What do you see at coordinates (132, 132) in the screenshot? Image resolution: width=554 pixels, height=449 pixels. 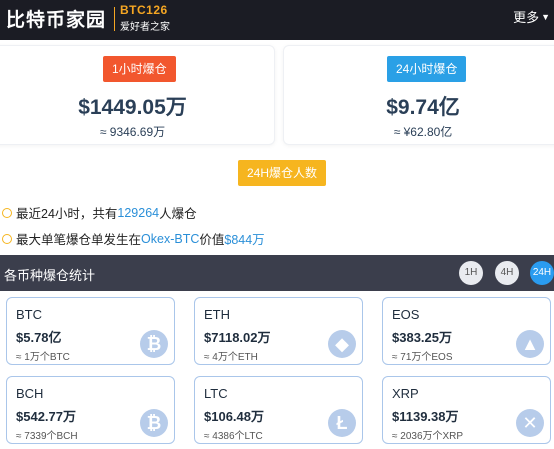 I see `summary-cny: ≈ 9346.69万` at bounding box center [132, 132].